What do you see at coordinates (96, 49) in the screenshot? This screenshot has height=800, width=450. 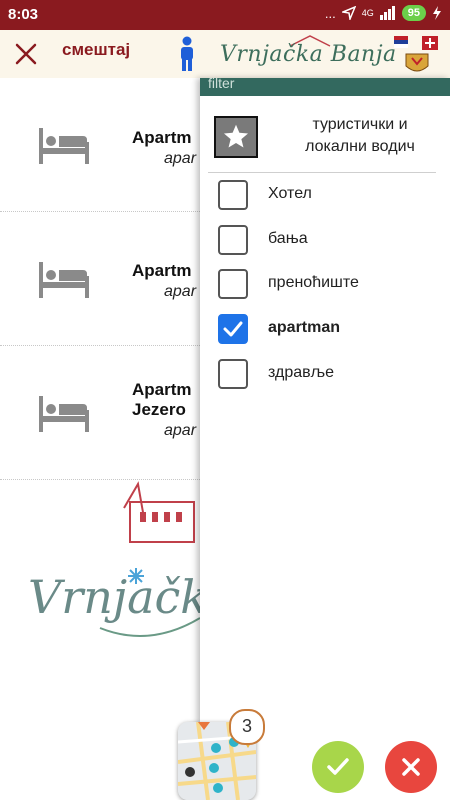 I see `page-title: смештај` at bounding box center [96, 49].